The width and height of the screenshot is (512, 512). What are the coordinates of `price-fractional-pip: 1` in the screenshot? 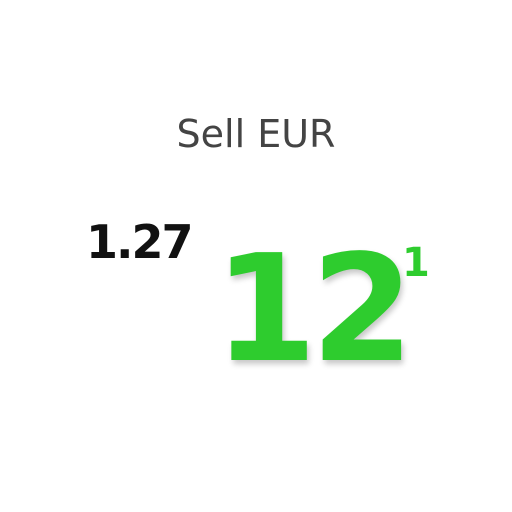 It's located at (416, 263).